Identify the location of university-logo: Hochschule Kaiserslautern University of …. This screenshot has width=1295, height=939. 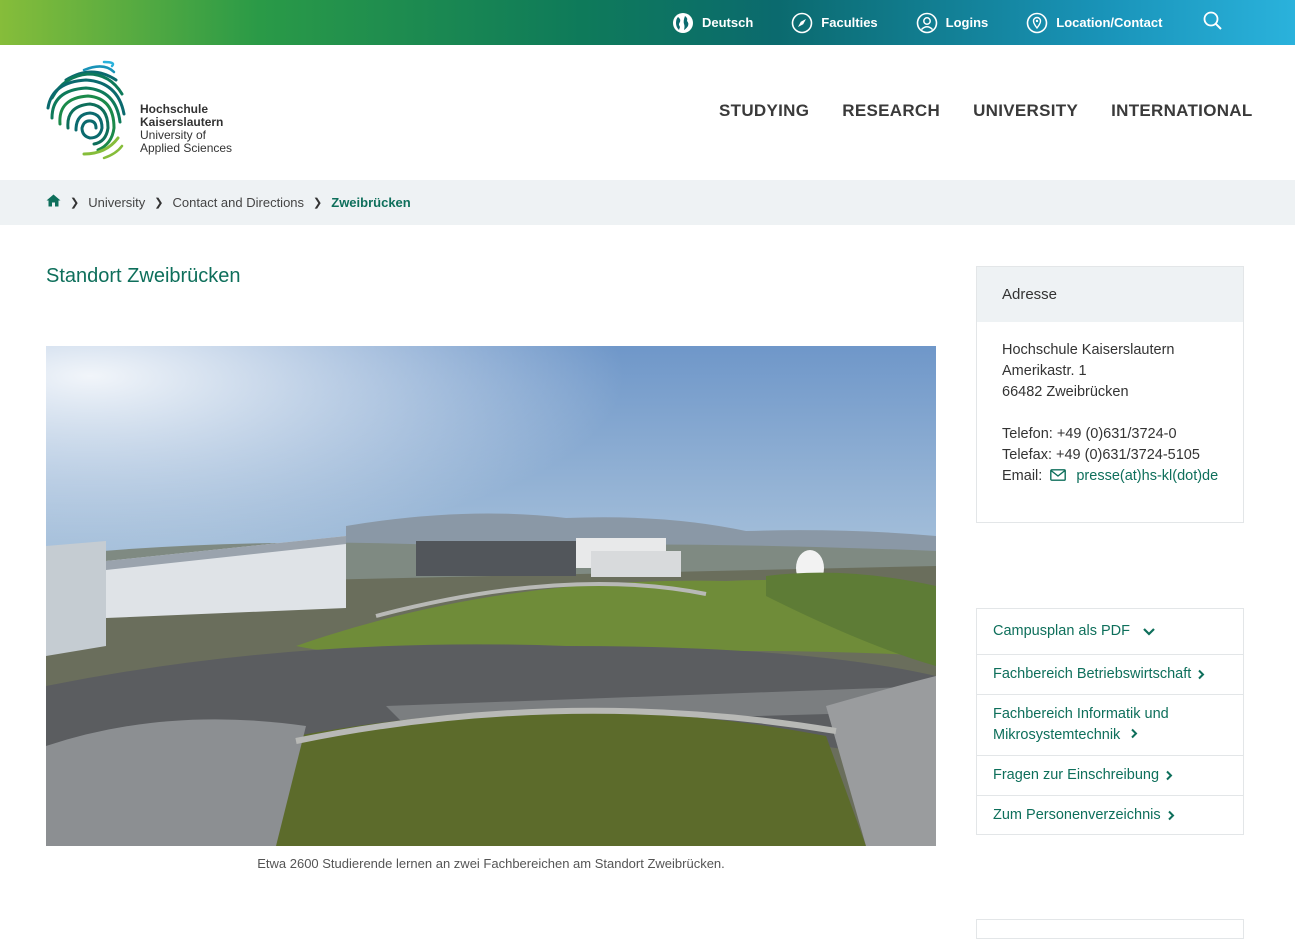
(144, 110).